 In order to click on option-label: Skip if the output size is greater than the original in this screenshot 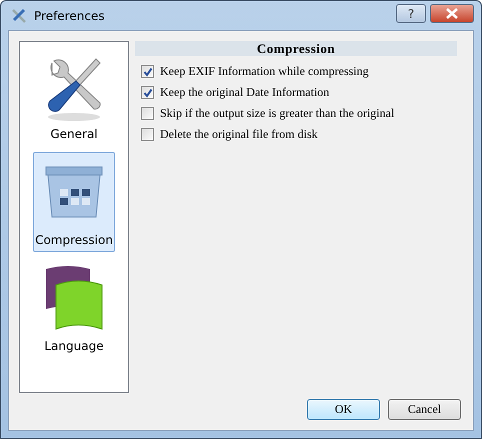, I will do `click(277, 113)`.